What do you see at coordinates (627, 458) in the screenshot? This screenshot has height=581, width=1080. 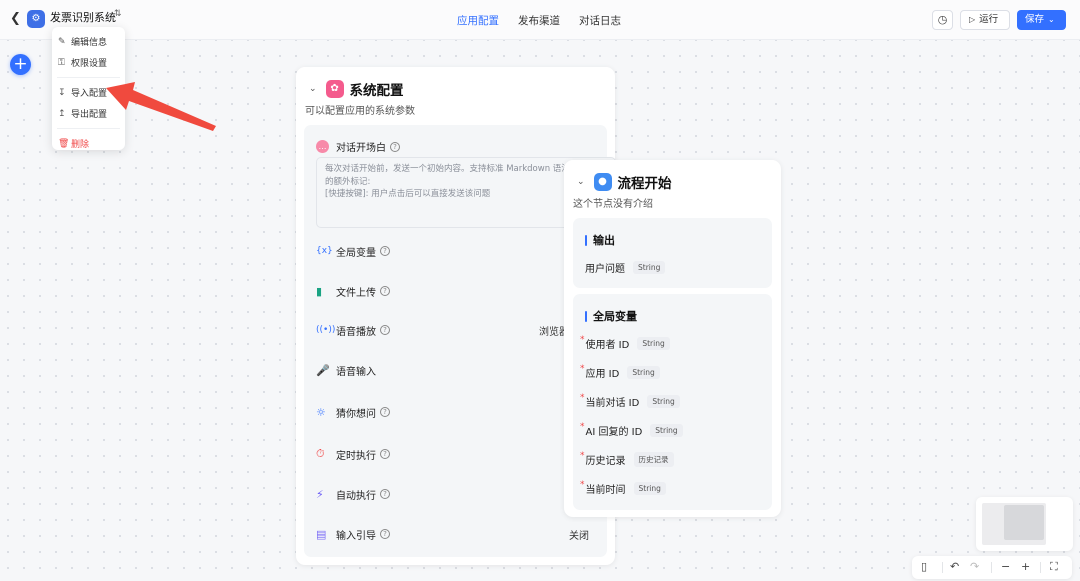 I see `global-var-item: * 历史记录 历史记录` at bounding box center [627, 458].